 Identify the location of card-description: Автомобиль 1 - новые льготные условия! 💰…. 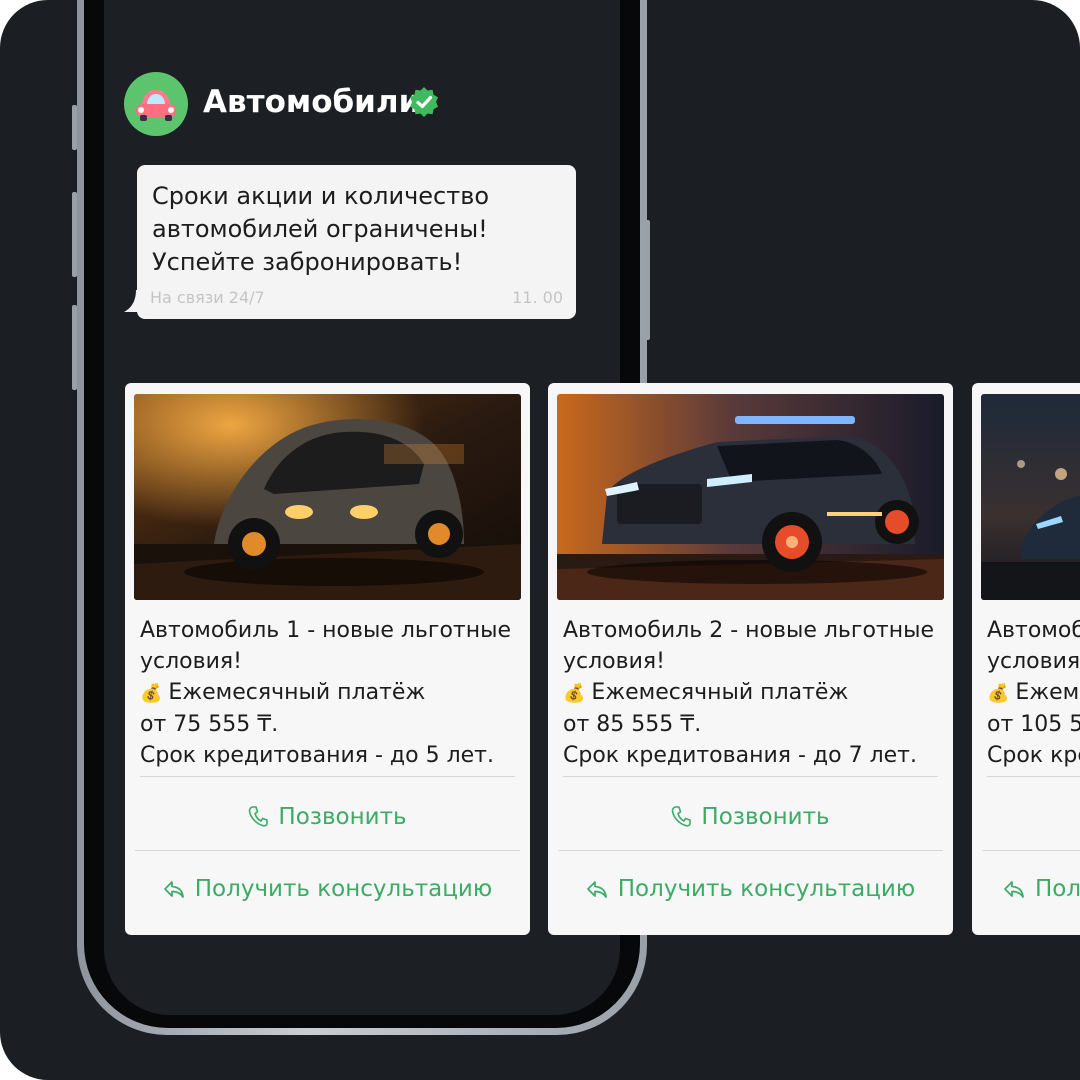
(330, 693).